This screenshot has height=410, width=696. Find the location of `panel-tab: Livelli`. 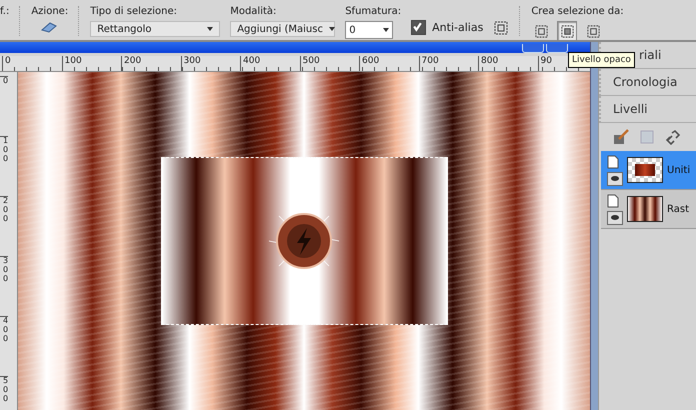

panel-tab: Livelli is located at coordinates (647, 109).